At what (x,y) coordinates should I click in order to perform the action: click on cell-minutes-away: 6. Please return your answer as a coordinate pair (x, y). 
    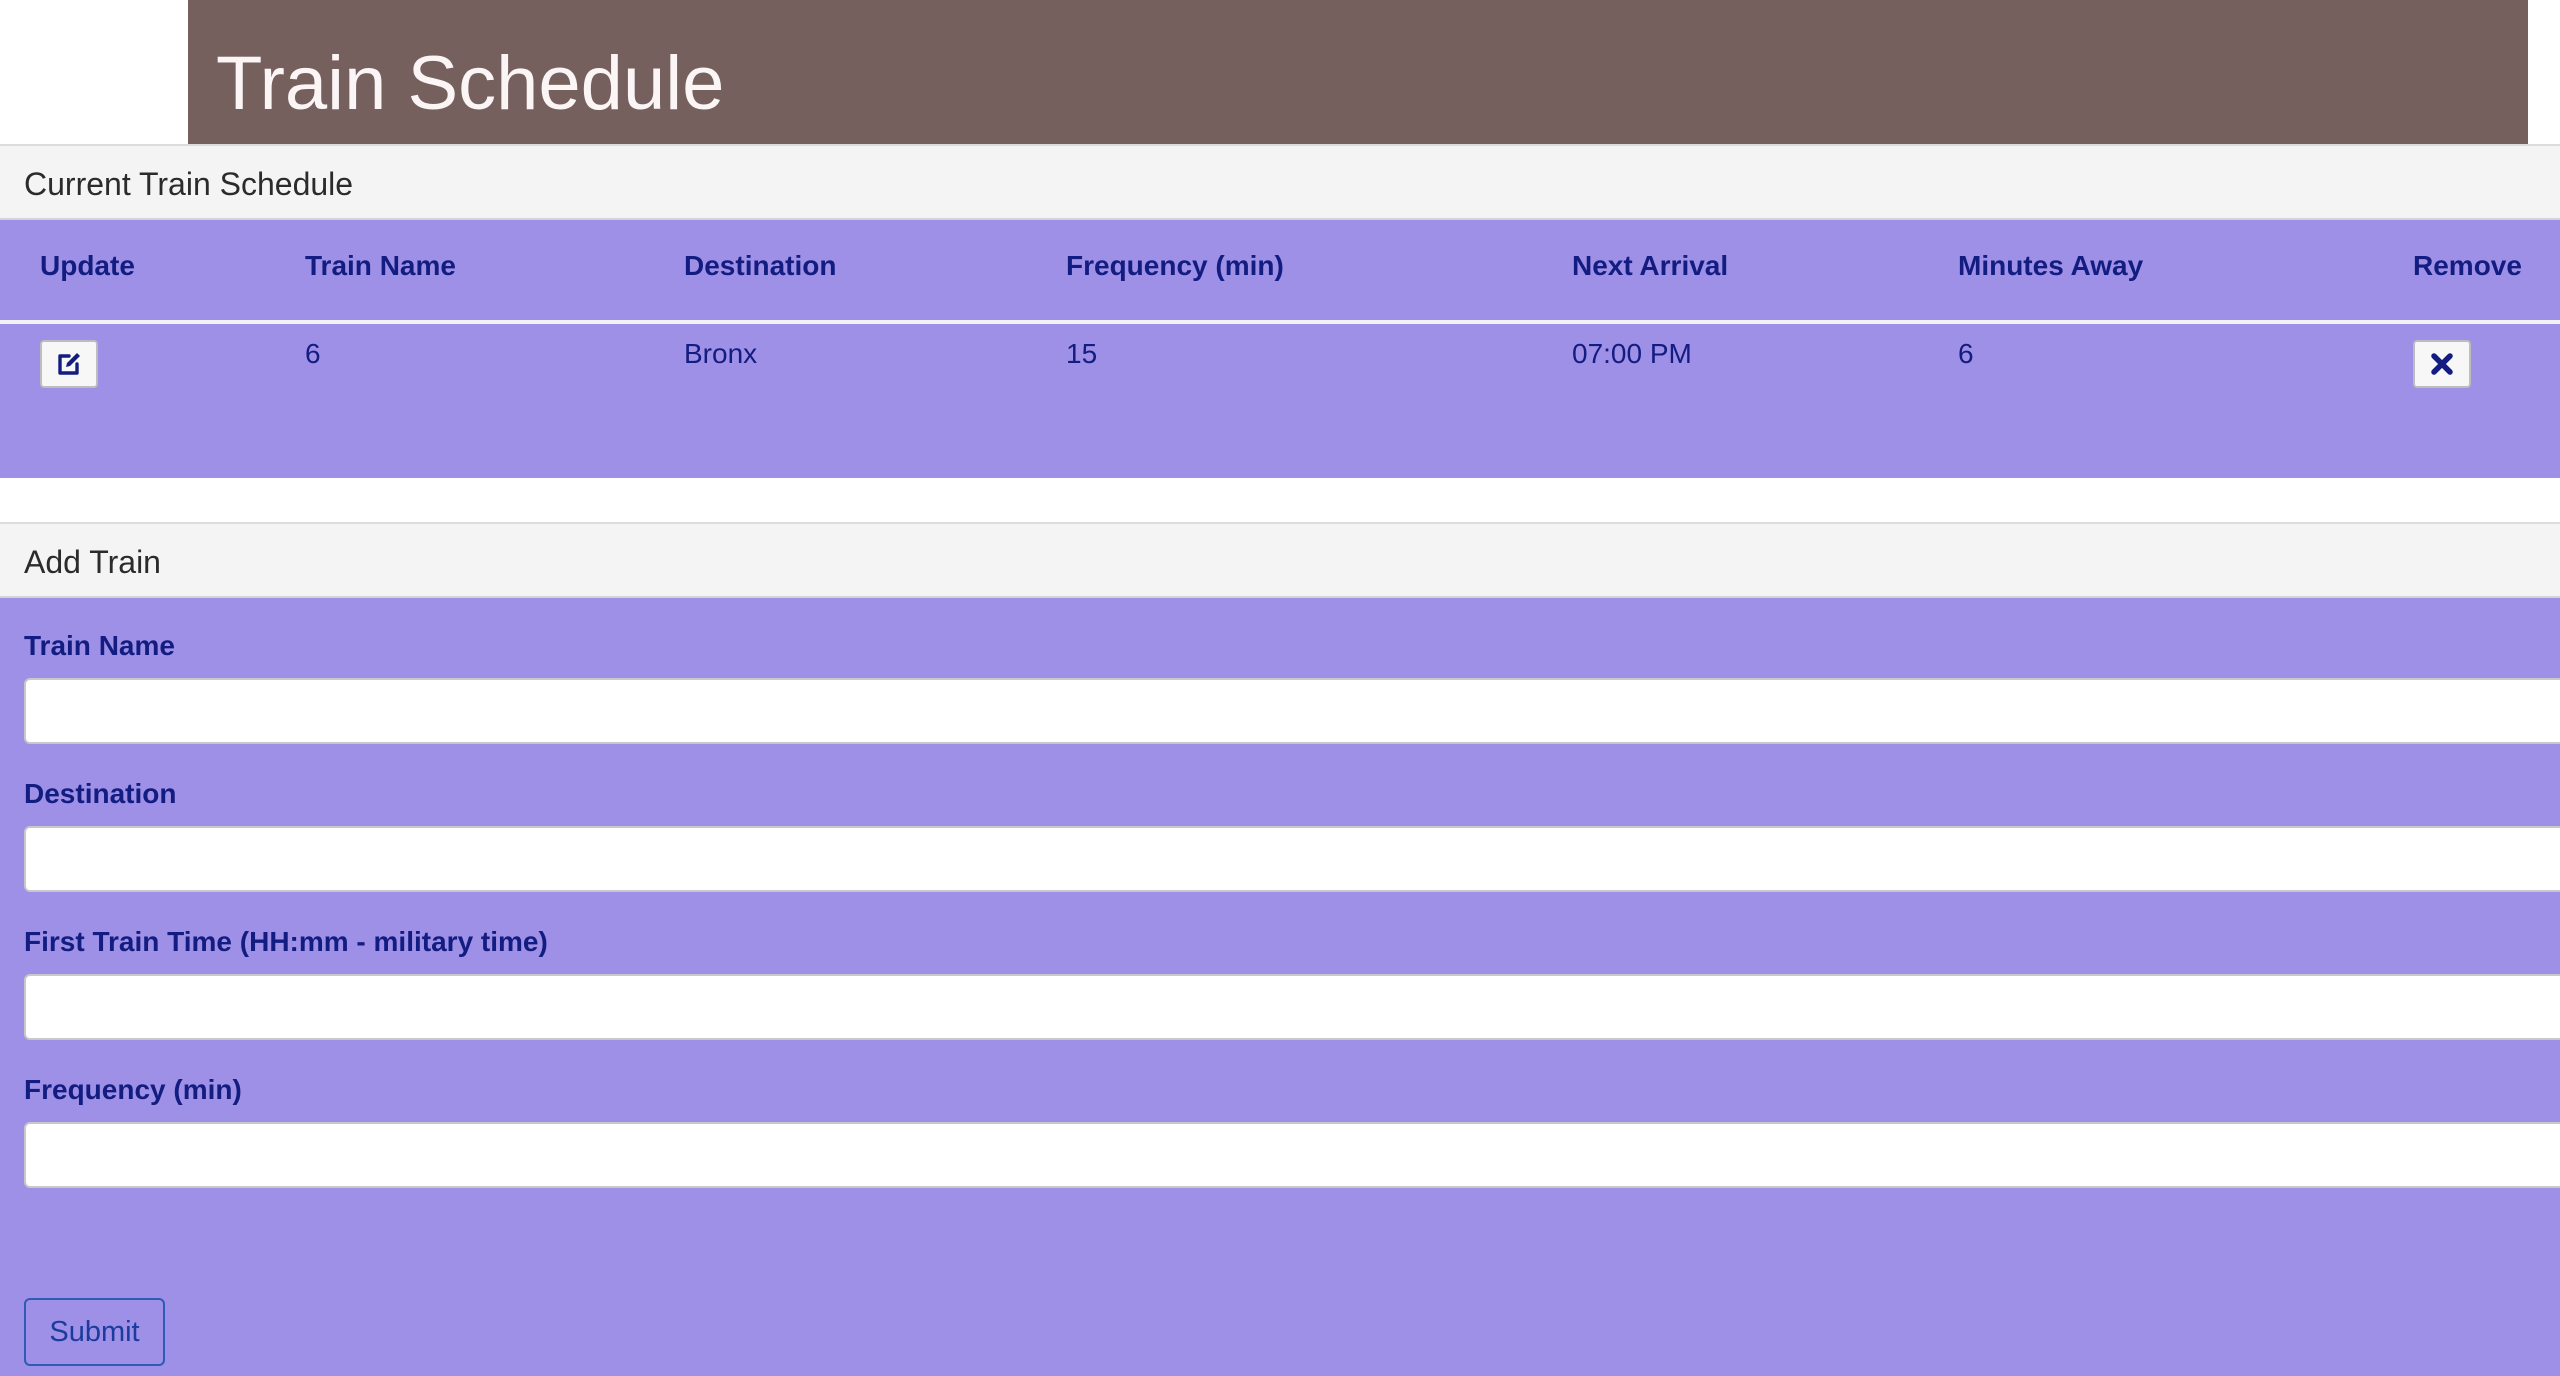
    Looking at the image, I should click on (1966, 353).